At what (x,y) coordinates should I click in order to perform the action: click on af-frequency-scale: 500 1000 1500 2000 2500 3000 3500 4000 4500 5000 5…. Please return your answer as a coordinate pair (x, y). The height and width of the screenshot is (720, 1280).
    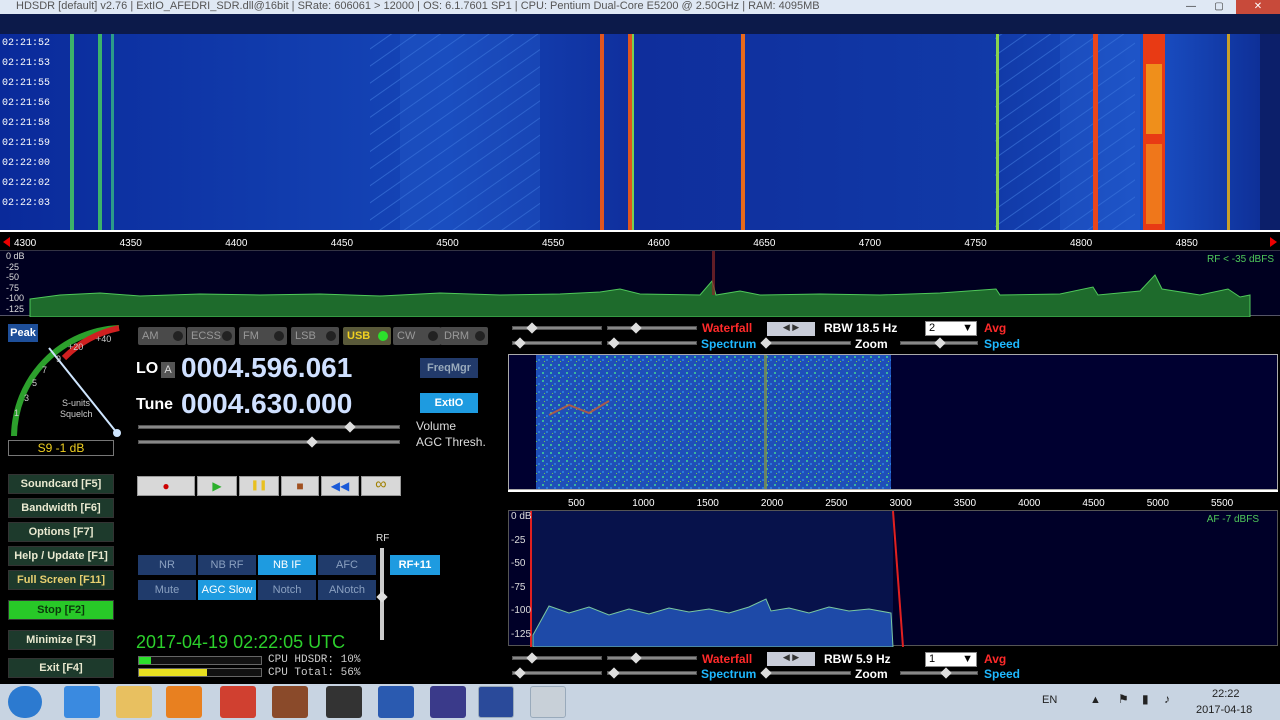
    Looking at the image, I should click on (893, 500).